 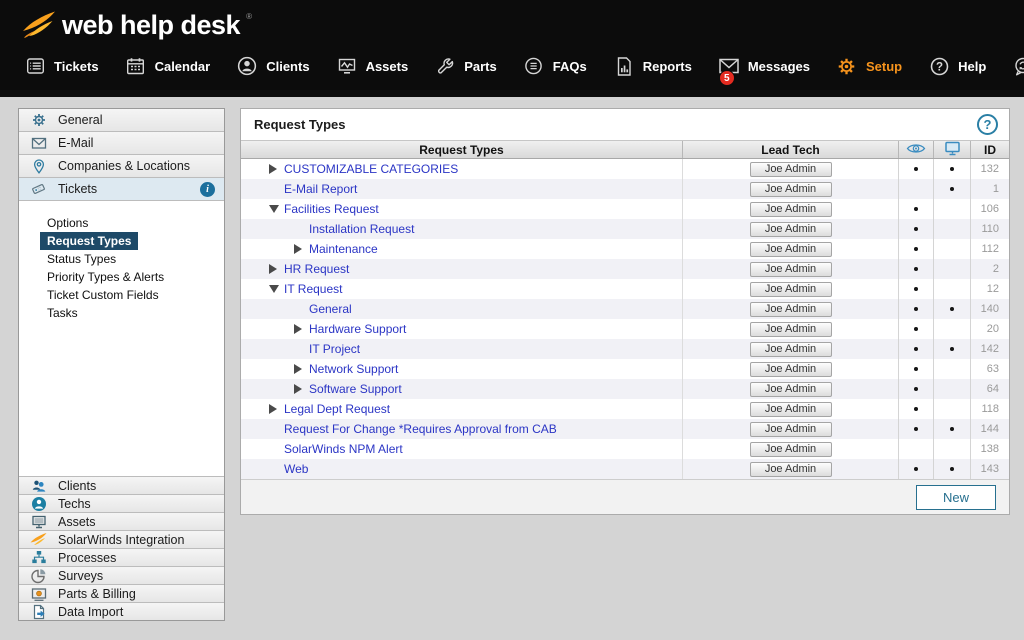 I want to click on nav-item-label: Reports, so click(x=667, y=66).